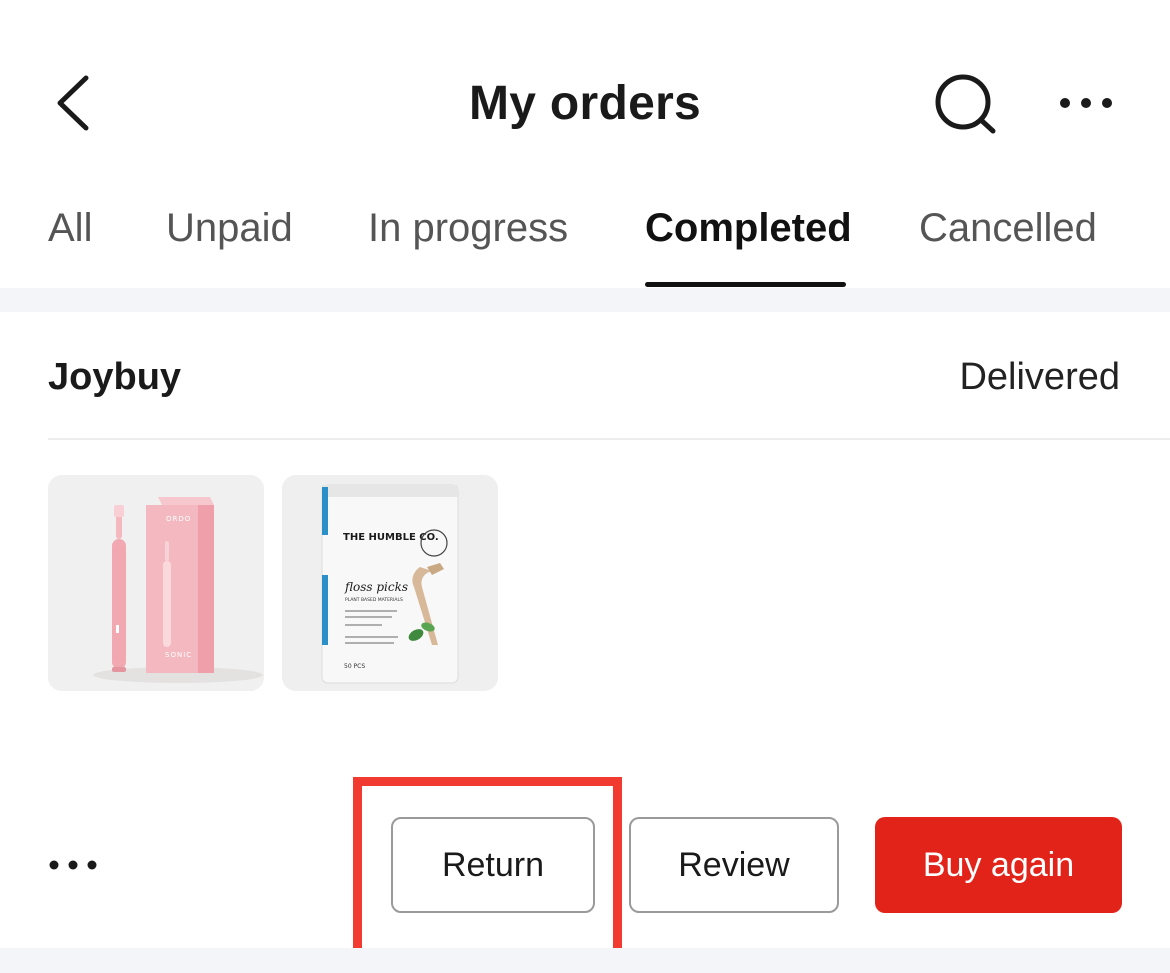 This screenshot has height=973, width=1170. Describe the element at coordinates (493, 865) in the screenshot. I see `return-button: Return` at that location.